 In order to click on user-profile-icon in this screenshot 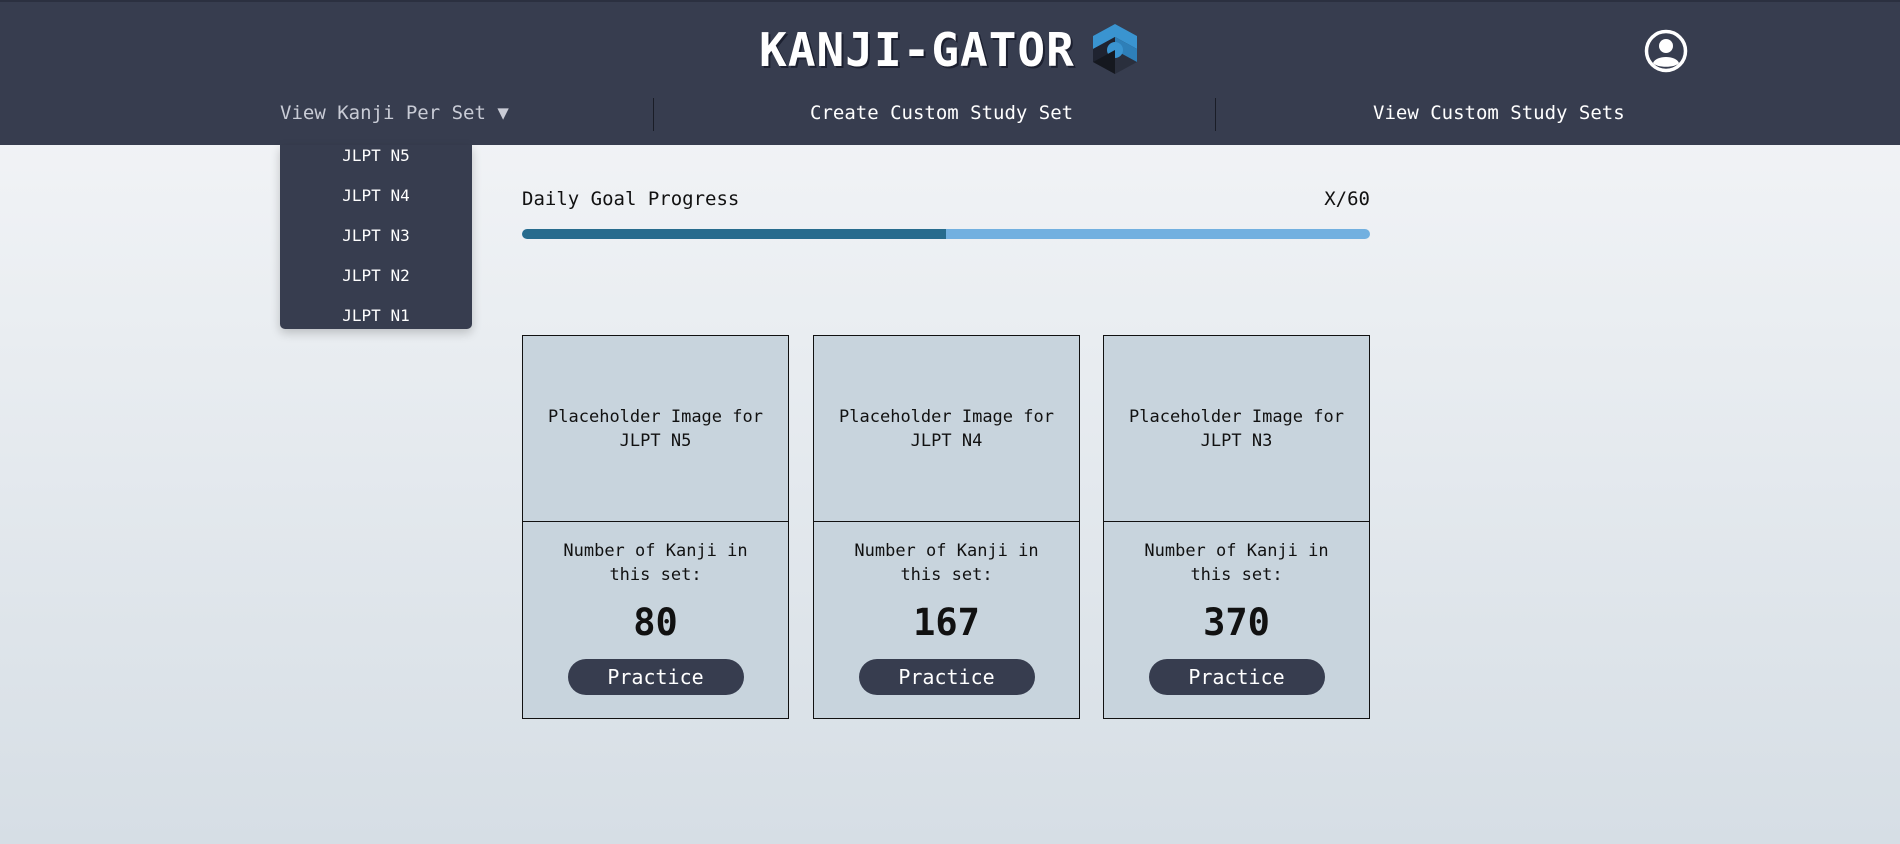, I will do `click(1666, 51)`.